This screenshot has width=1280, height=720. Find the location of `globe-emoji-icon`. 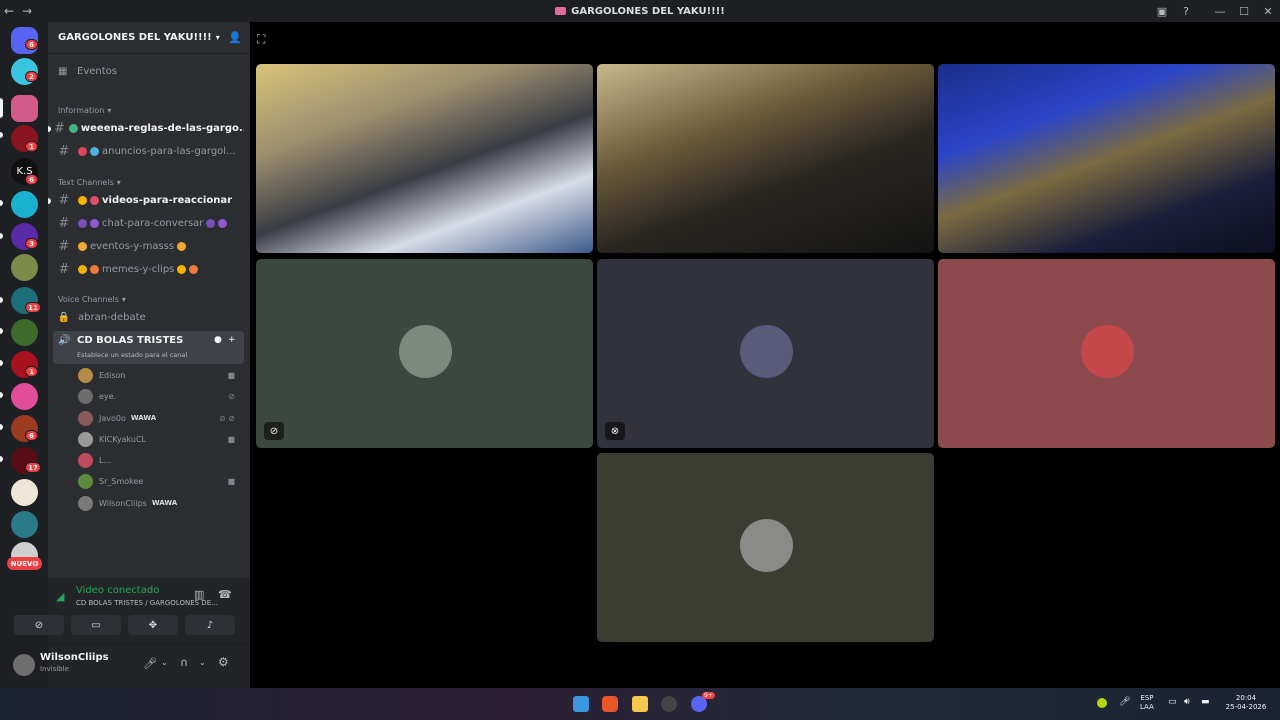

globe-emoji-icon is located at coordinates (94, 151).